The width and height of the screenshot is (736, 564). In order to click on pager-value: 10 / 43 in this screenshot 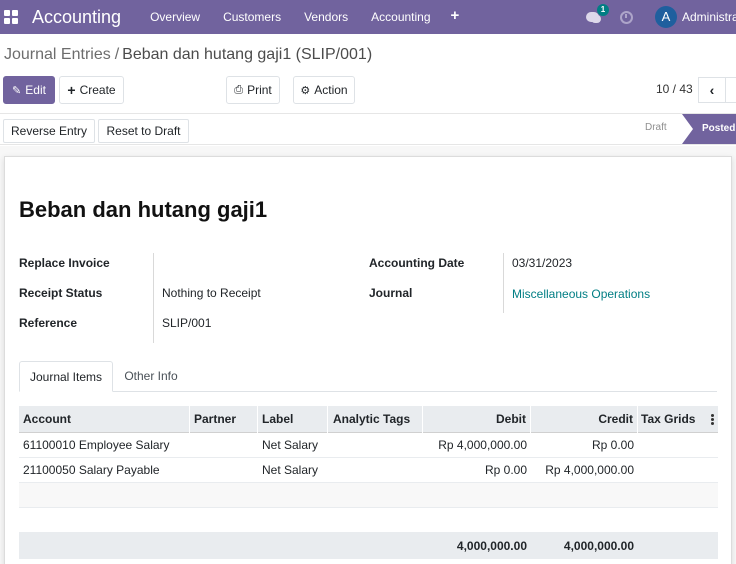, I will do `click(674, 89)`.